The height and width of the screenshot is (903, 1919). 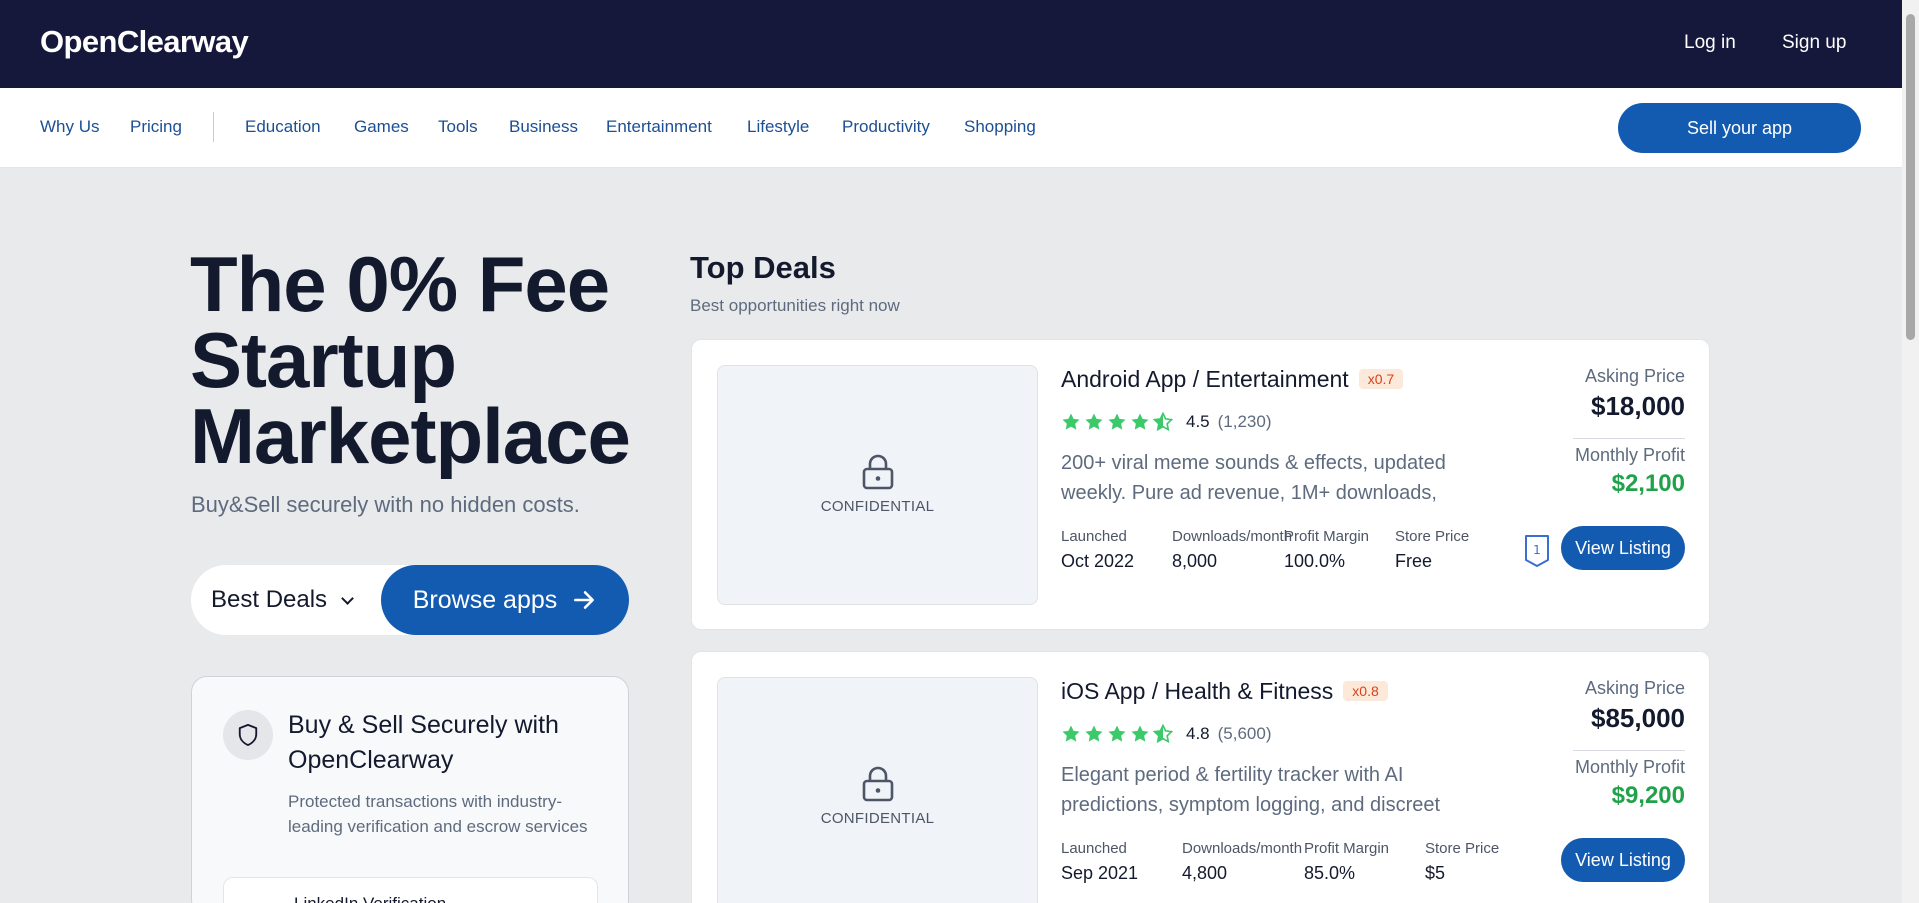 I want to click on stat-margin: Profit Margin 100.0%, so click(x=1326, y=550).